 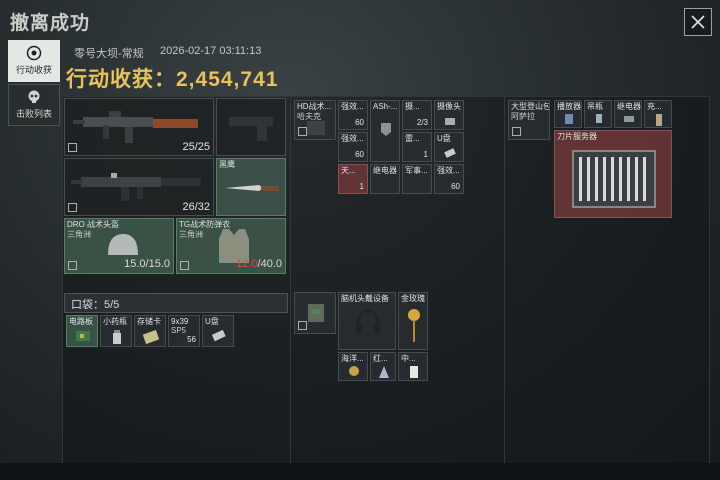 What do you see at coordinates (417, 147) in the screenshot?
I see `rig-item: 雷... 1` at bounding box center [417, 147].